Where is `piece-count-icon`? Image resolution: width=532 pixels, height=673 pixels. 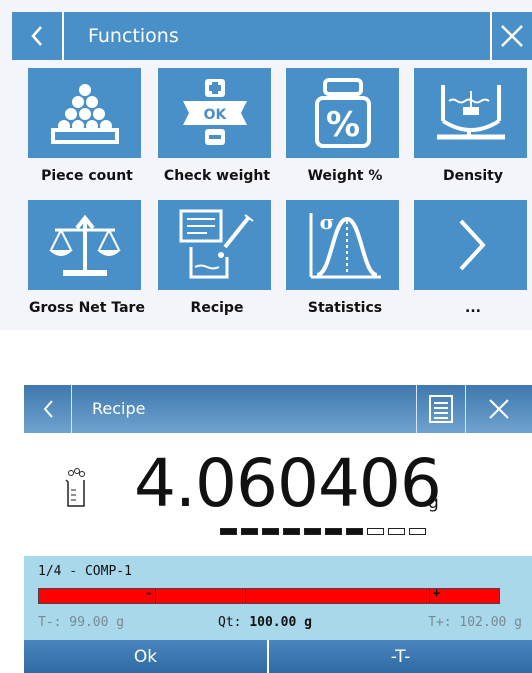
piece-count-icon is located at coordinates (84, 114).